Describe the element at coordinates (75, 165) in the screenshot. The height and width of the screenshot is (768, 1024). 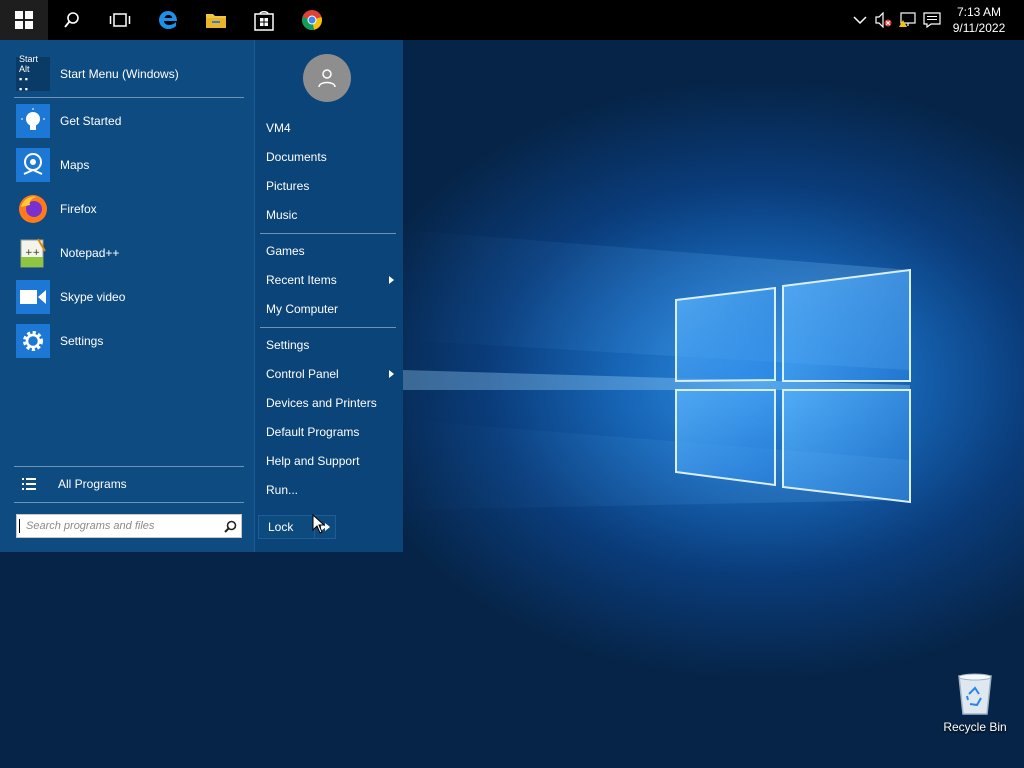
I see `program-label: Maps` at that location.